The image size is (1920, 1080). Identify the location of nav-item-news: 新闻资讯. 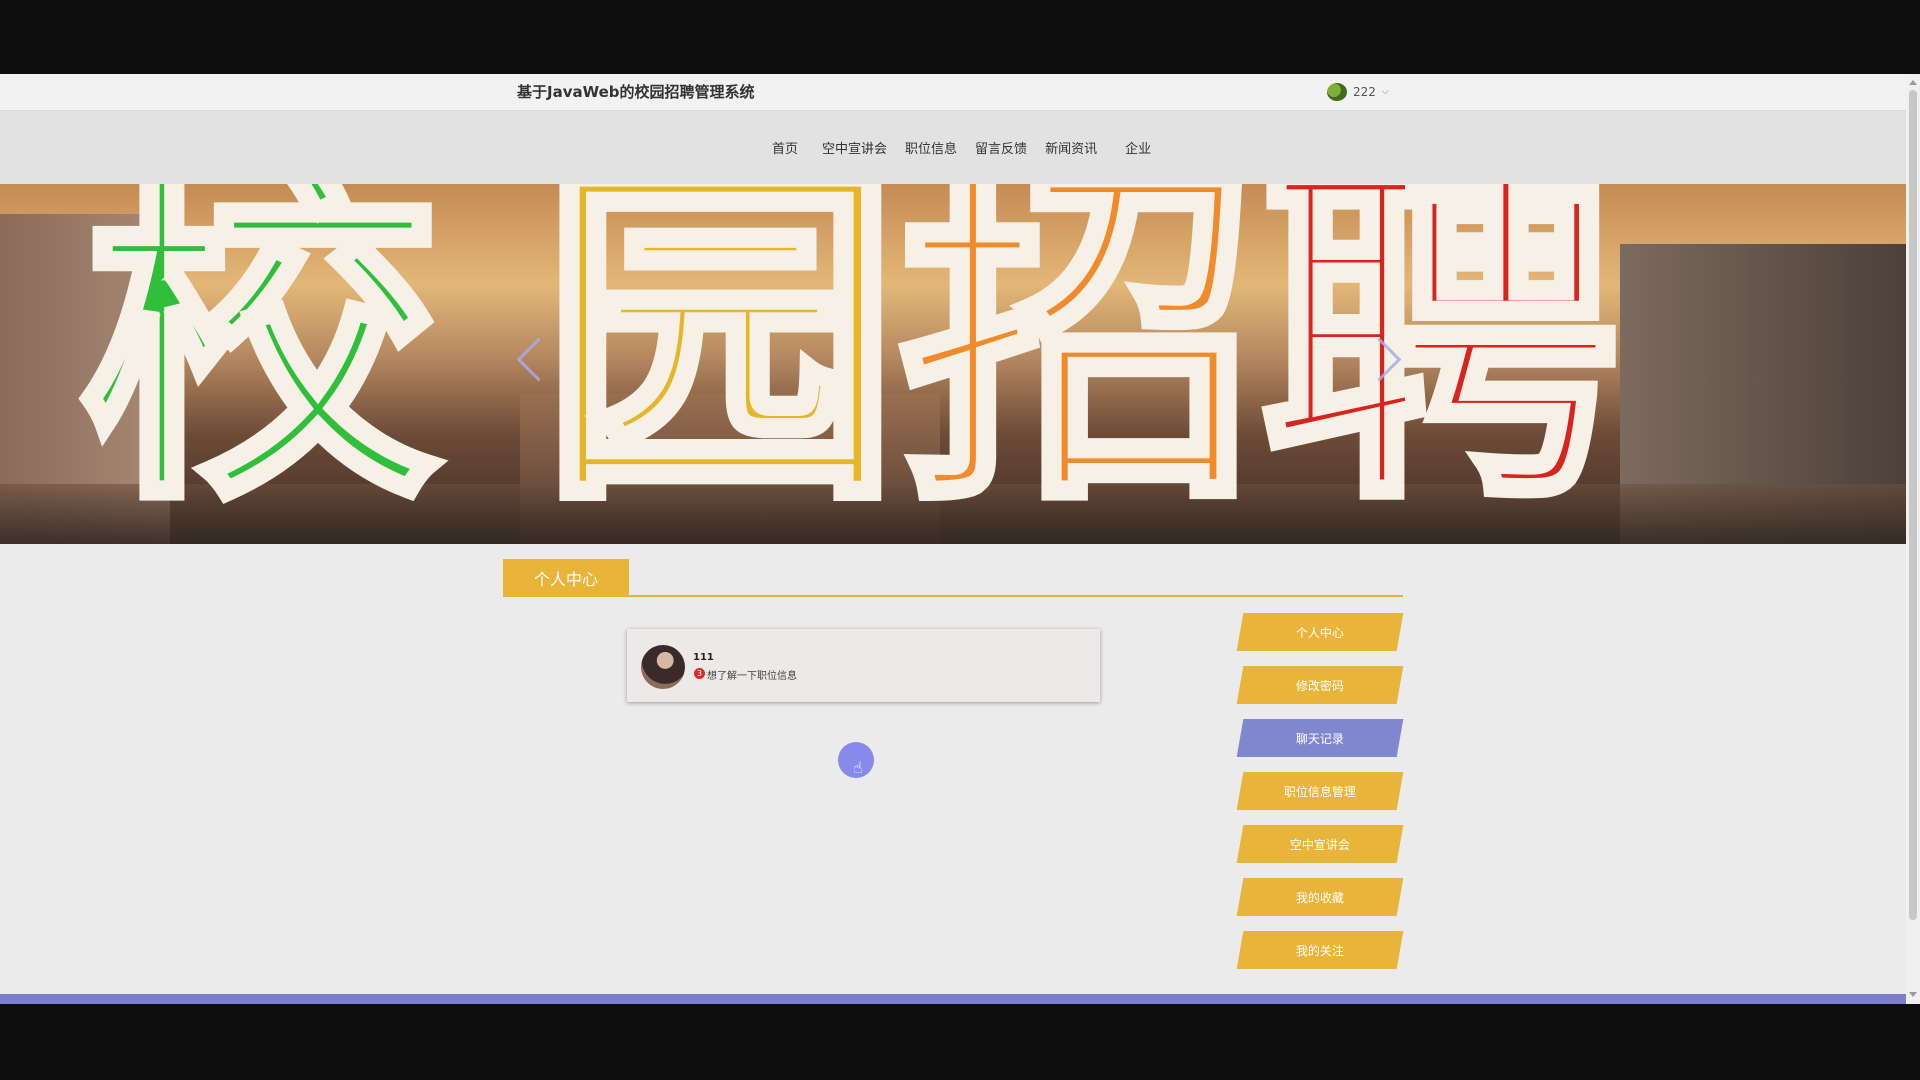
(1071, 147).